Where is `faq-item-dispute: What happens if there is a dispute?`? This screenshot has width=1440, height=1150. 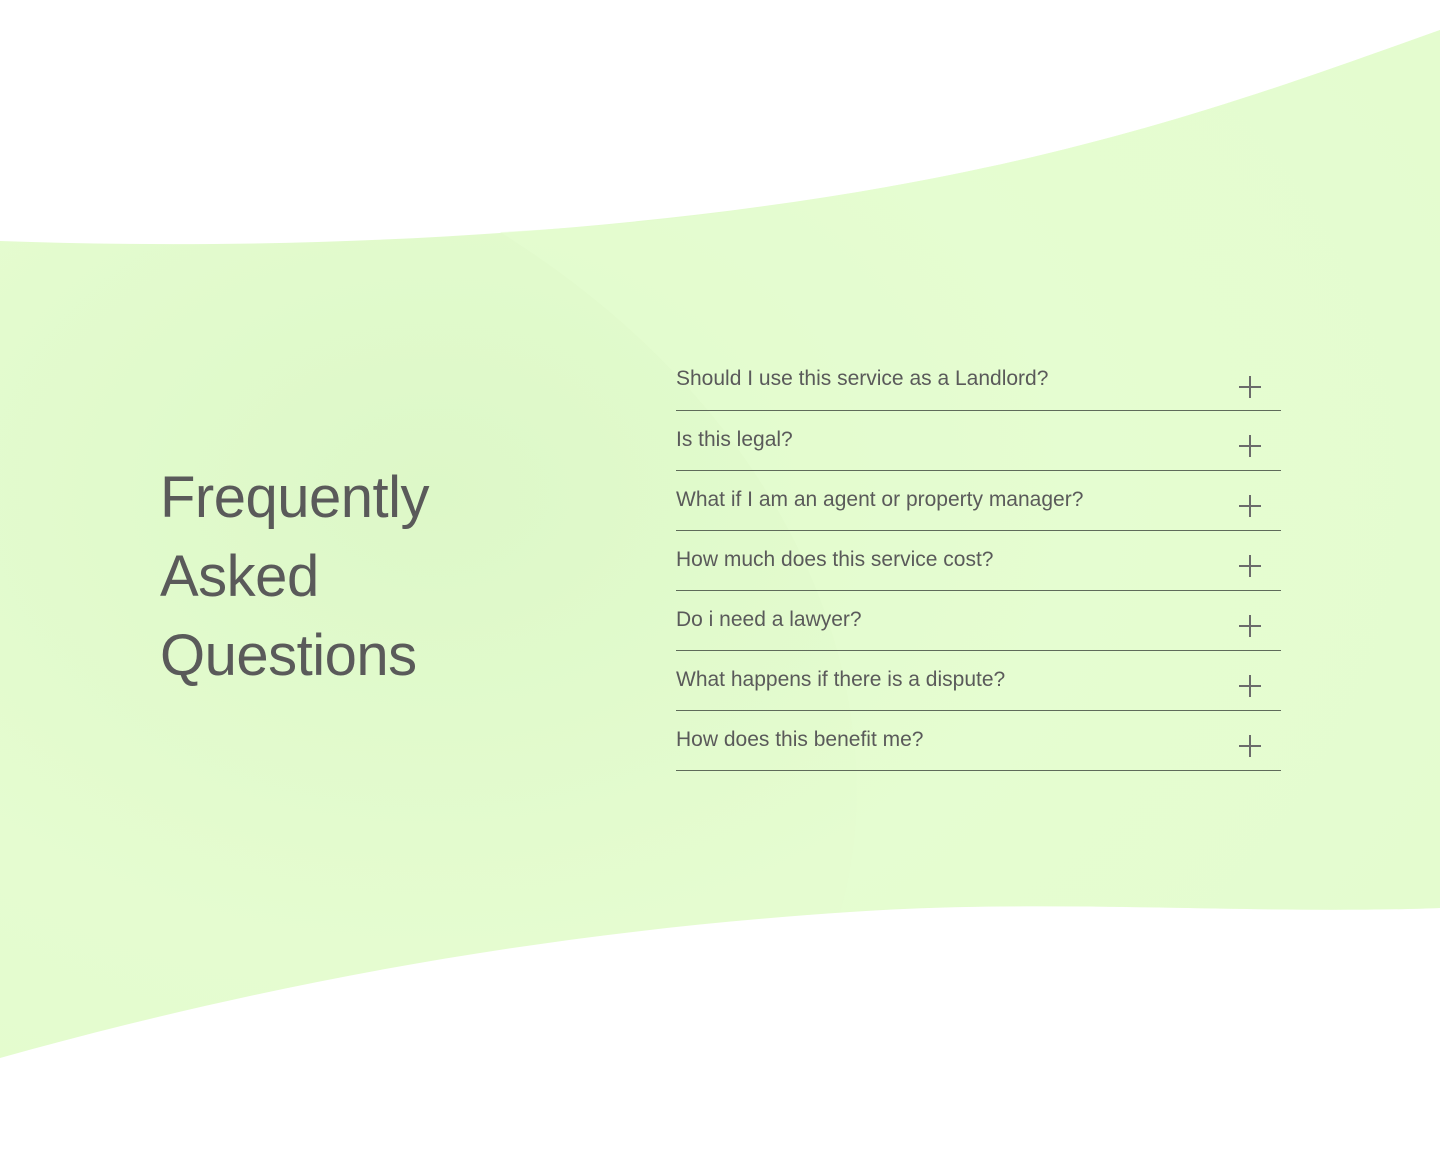
faq-item-dispute: What happens if there is a dispute? is located at coordinates (978, 681).